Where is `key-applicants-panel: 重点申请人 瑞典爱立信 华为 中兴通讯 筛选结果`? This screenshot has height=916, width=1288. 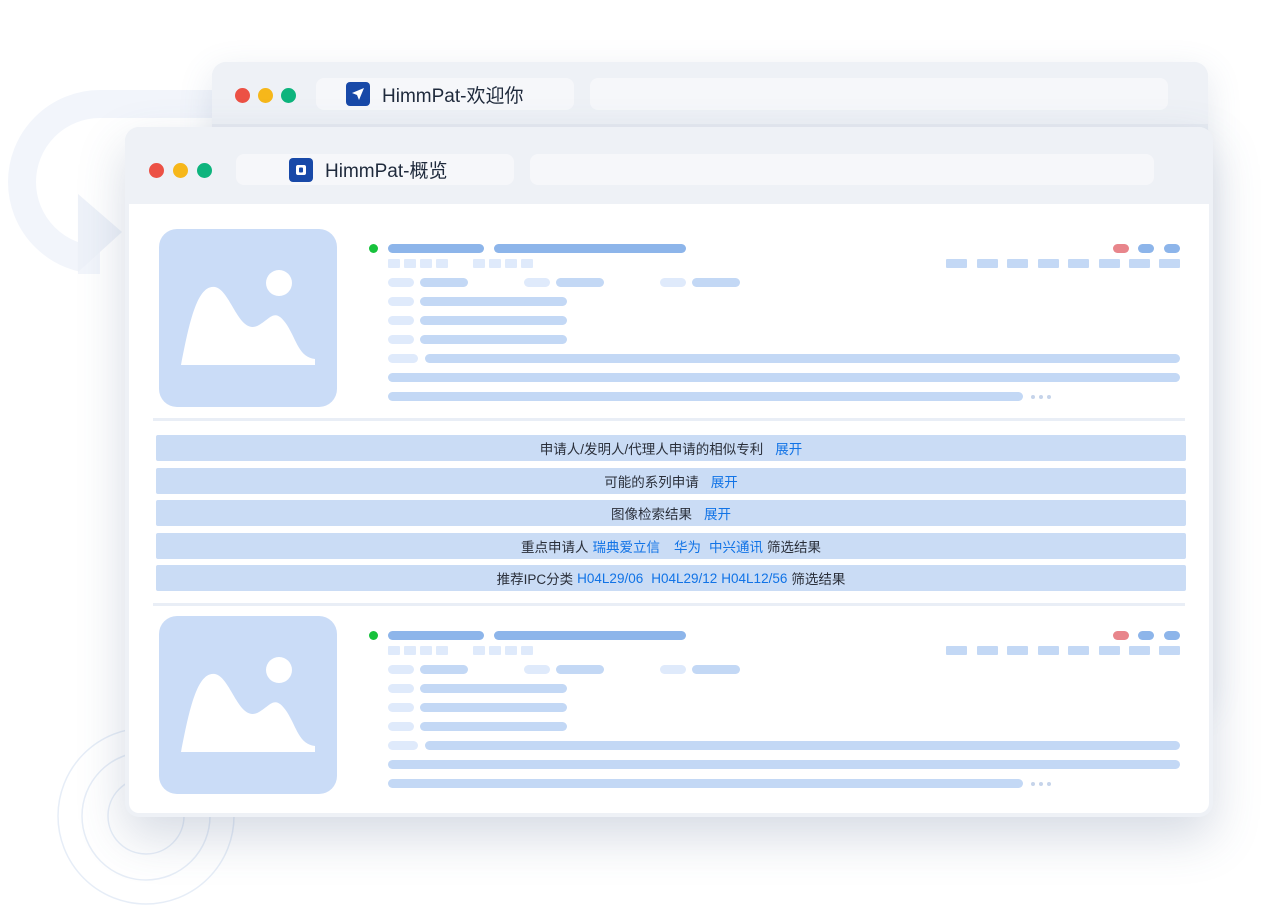 key-applicants-panel: 重点申请人 瑞典爱立信 华为 中兴通讯 筛选结果 is located at coordinates (671, 546).